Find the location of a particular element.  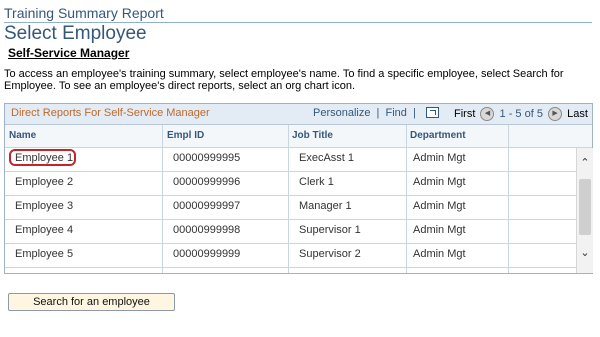

page-range: 1 - 5 is located at coordinates (510, 114).